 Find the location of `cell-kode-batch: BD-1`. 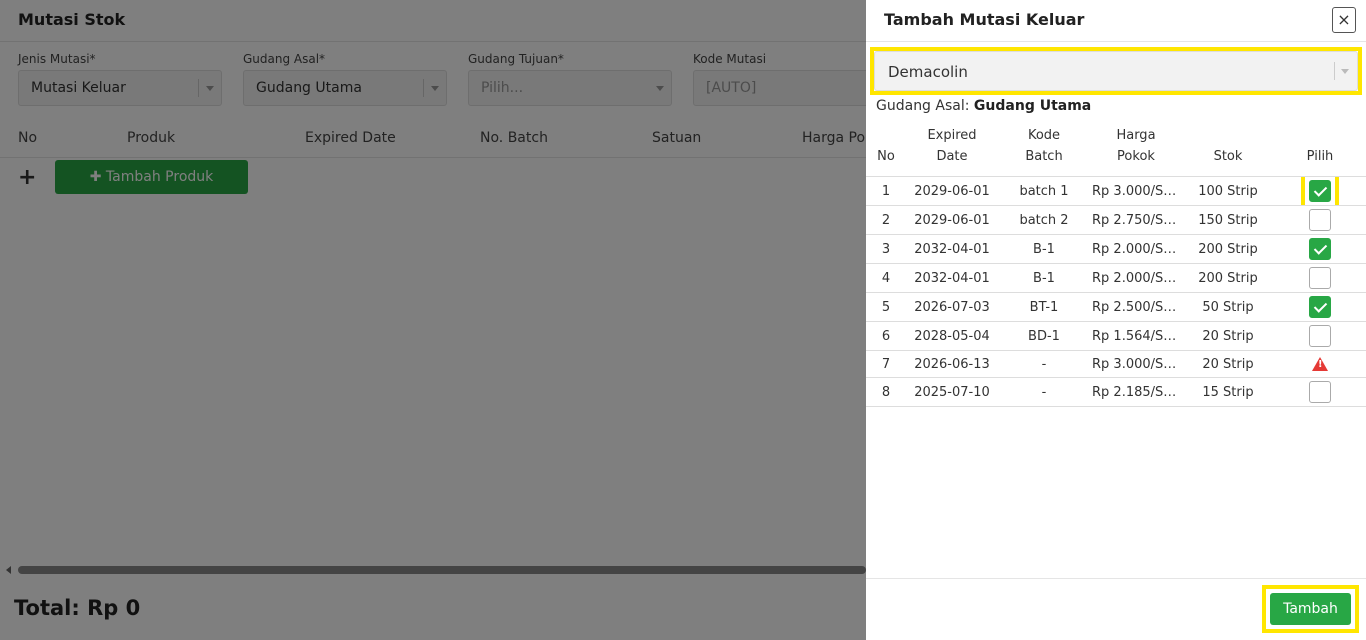

cell-kode-batch: BD-1 is located at coordinates (1044, 336).